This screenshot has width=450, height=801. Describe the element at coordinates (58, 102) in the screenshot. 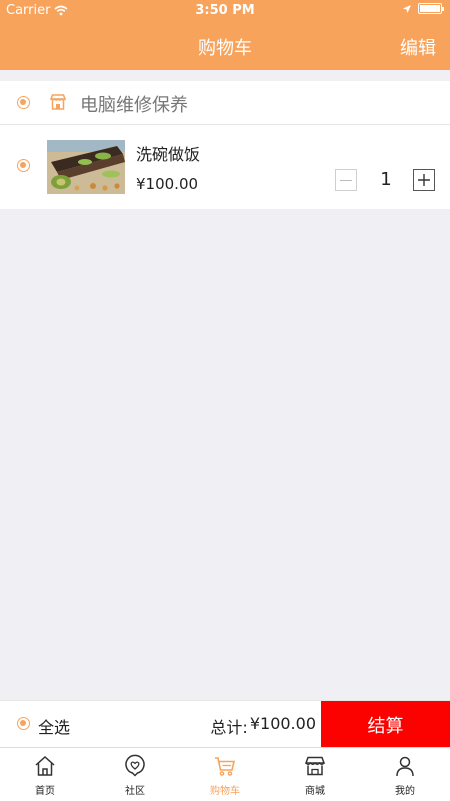

I see `store-icon` at that location.